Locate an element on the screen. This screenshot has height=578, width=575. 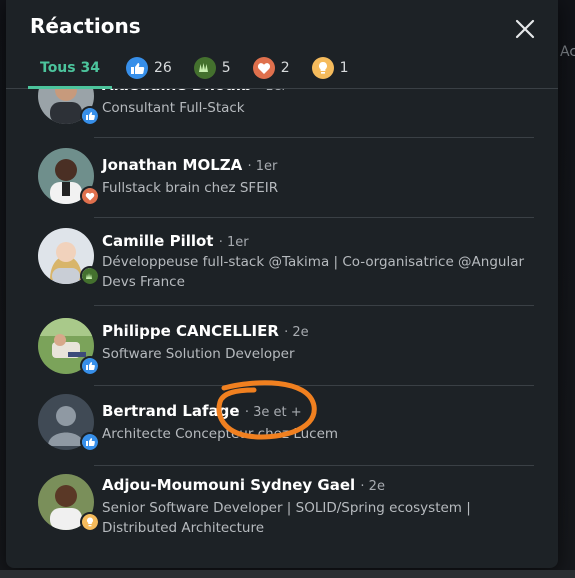
tab-love: 2 is located at coordinates (271, 68).